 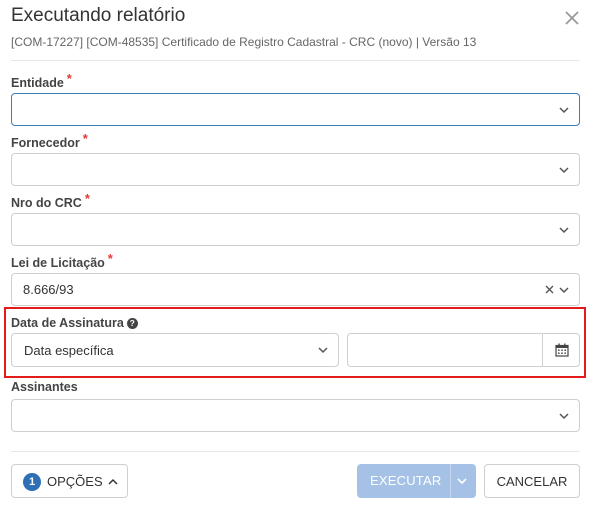 What do you see at coordinates (295, 229) in the screenshot?
I see `nro-crc-select` at bounding box center [295, 229].